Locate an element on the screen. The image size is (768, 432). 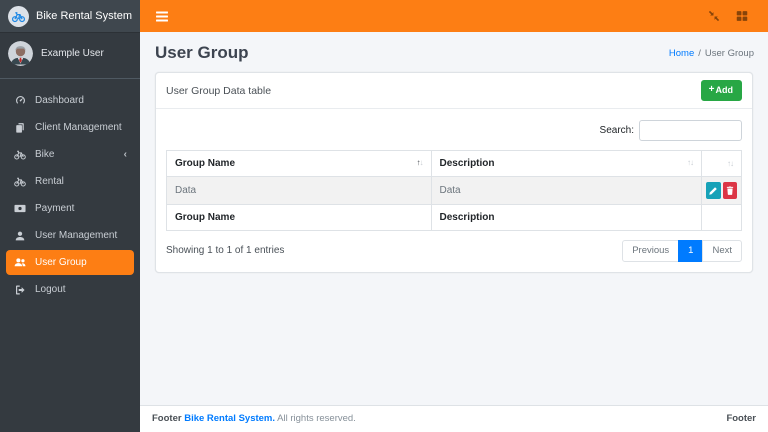
breadcrumb-current: User Group is located at coordinates (729, 53).